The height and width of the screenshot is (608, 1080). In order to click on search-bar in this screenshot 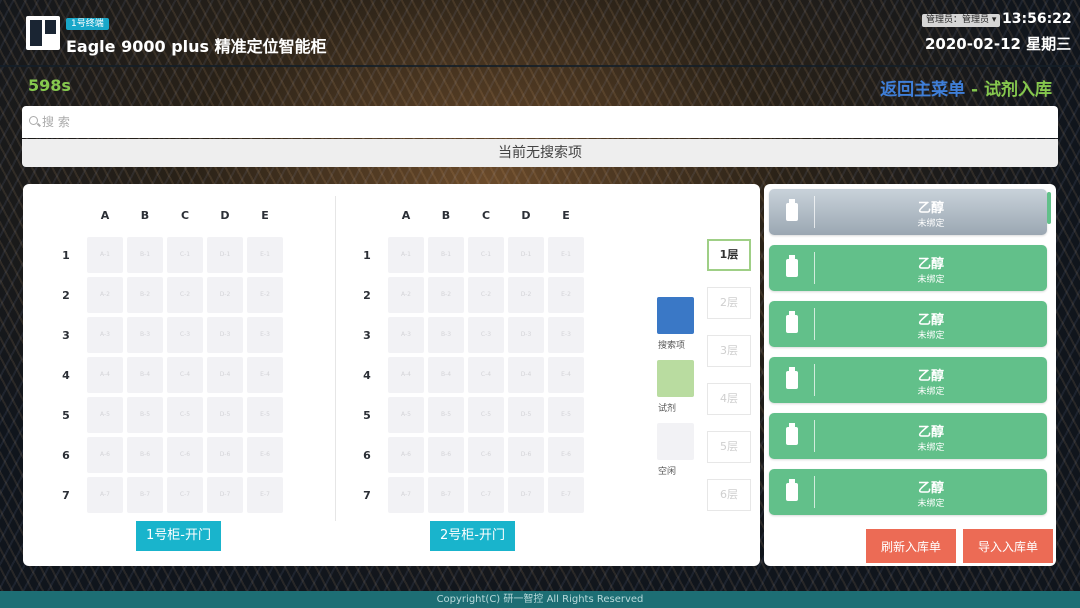, I will do `click(540, 122)`.